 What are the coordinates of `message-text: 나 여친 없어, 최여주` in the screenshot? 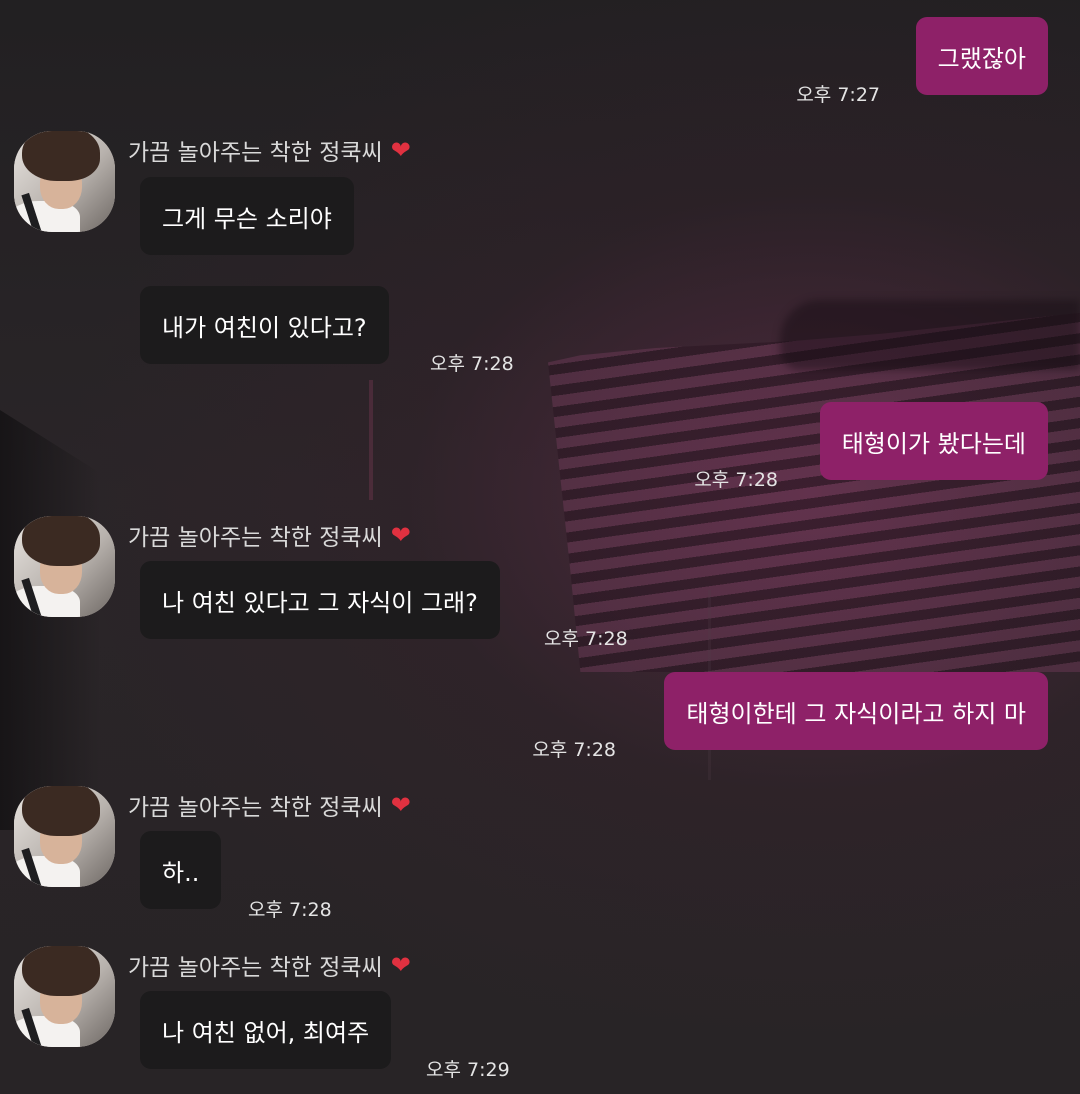 It's located at (266, 1032).